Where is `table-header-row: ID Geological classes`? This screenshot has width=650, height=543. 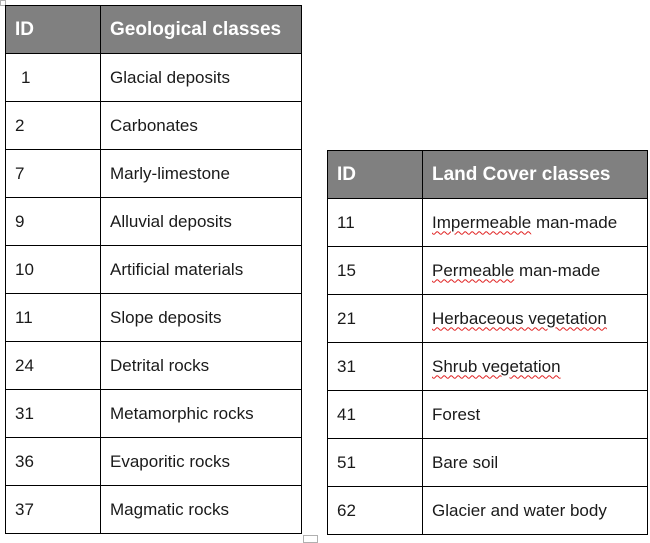 table-header-row: ID Geological classes is located at coordinates (153, 29).